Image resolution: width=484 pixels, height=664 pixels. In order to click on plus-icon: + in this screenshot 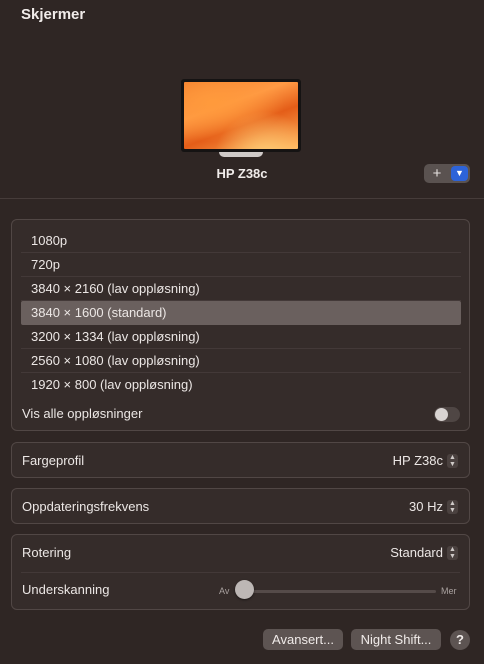, I will do `click(437, 173)`.